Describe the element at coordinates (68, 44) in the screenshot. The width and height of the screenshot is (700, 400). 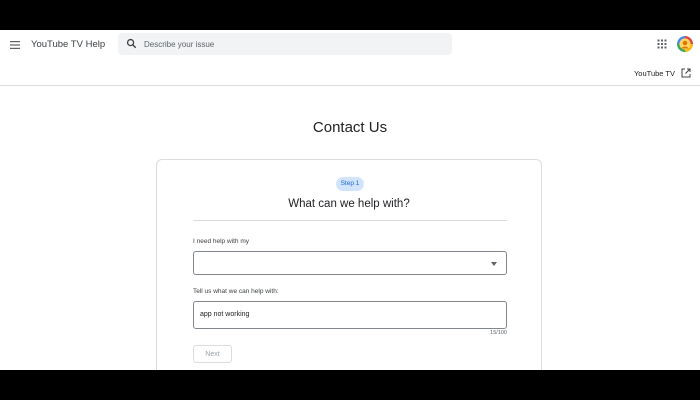
I see `app-name: YouTube TV Help` at that location.